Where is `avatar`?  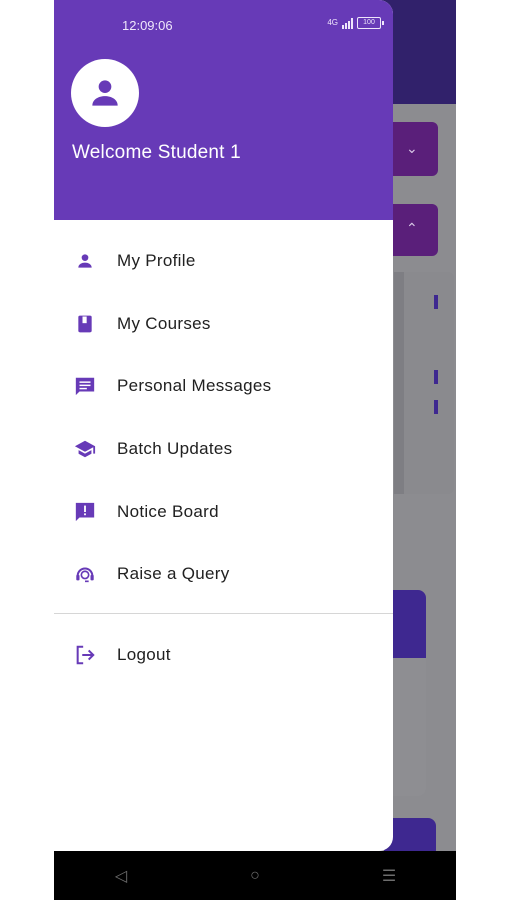
avatar is located at coordinates (105, 93).